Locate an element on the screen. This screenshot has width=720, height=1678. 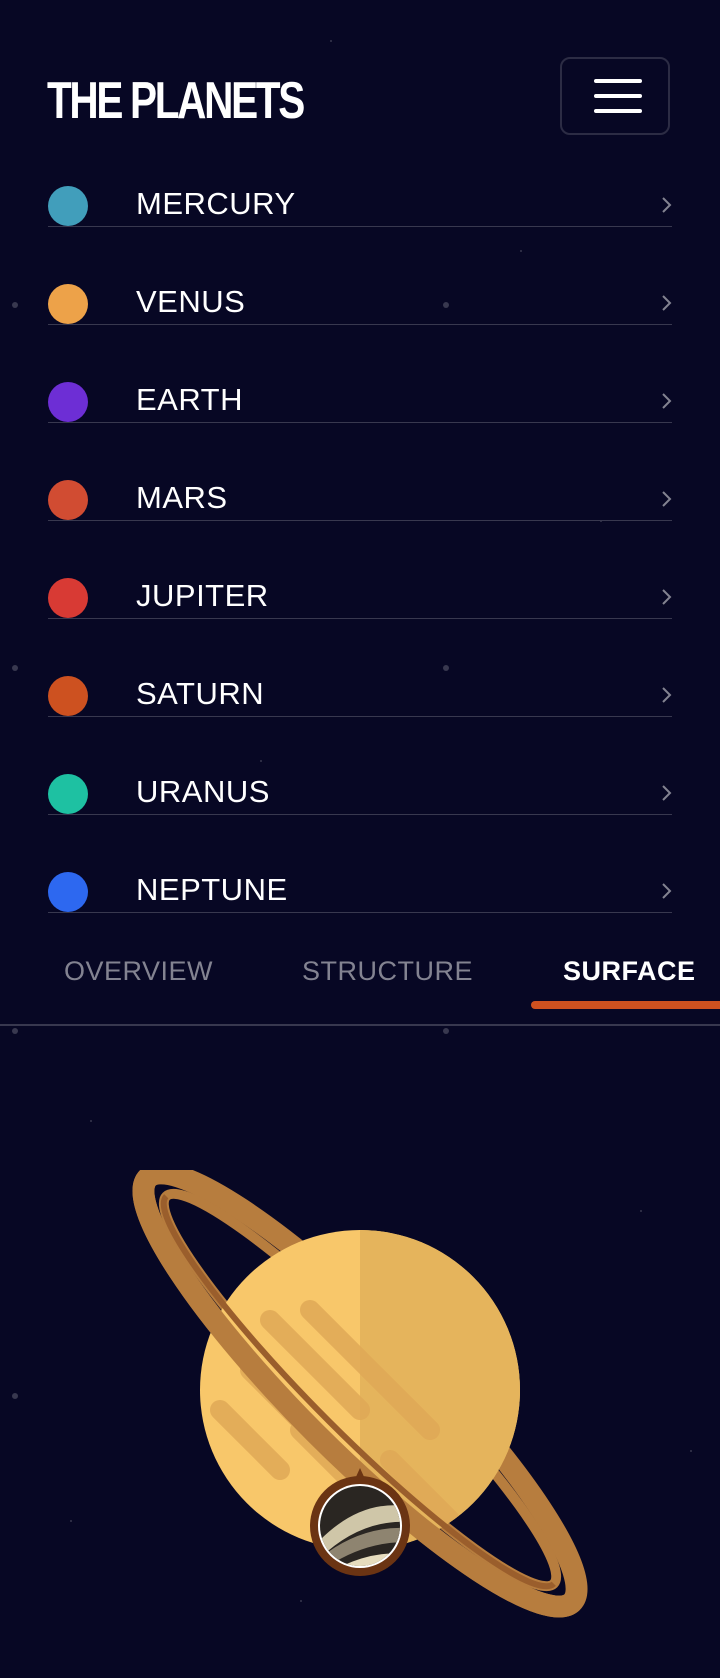
planet-item-mars: MARS is located at coordinates (360, 513).